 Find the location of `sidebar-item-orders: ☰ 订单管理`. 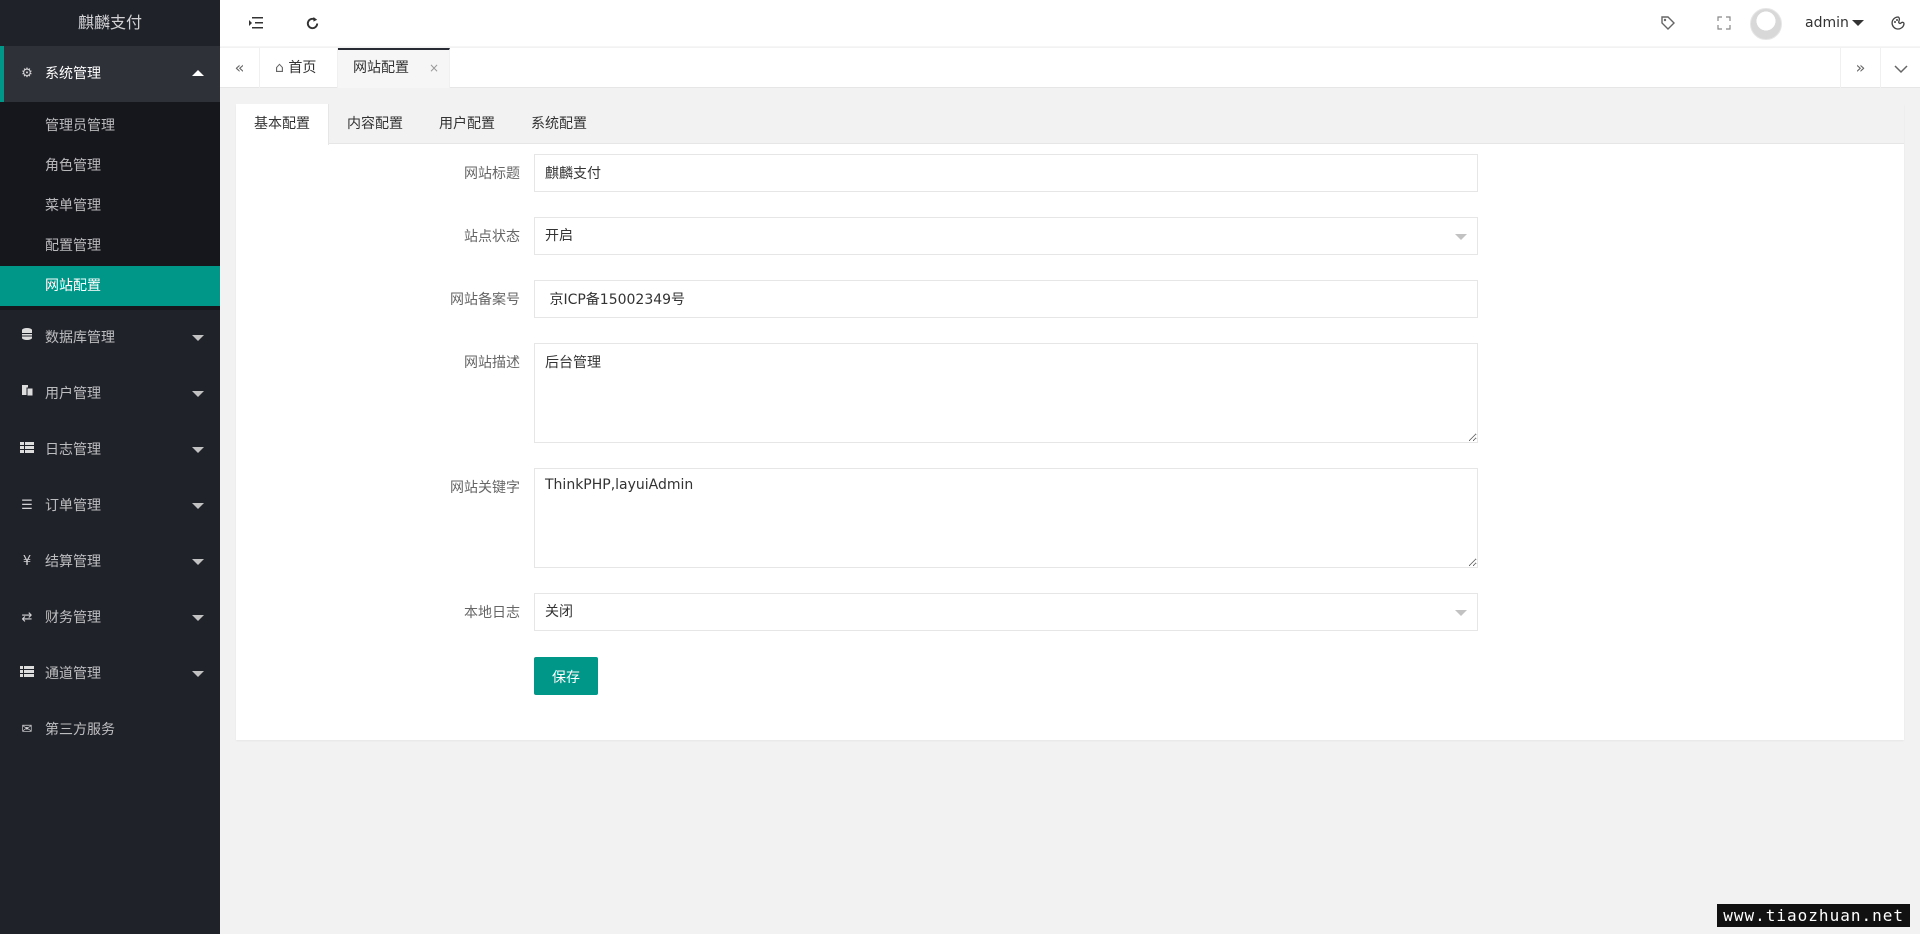

sidebar-item-orders: ☰ 订单管理 is located at coordinates (110, 506).